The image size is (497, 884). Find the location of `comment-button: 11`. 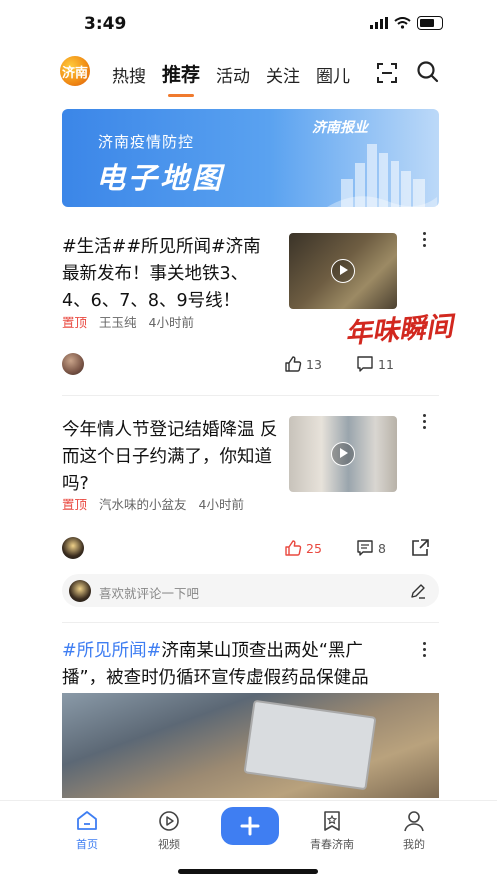

comment-button: 11 is located at coordinates (375, 364).